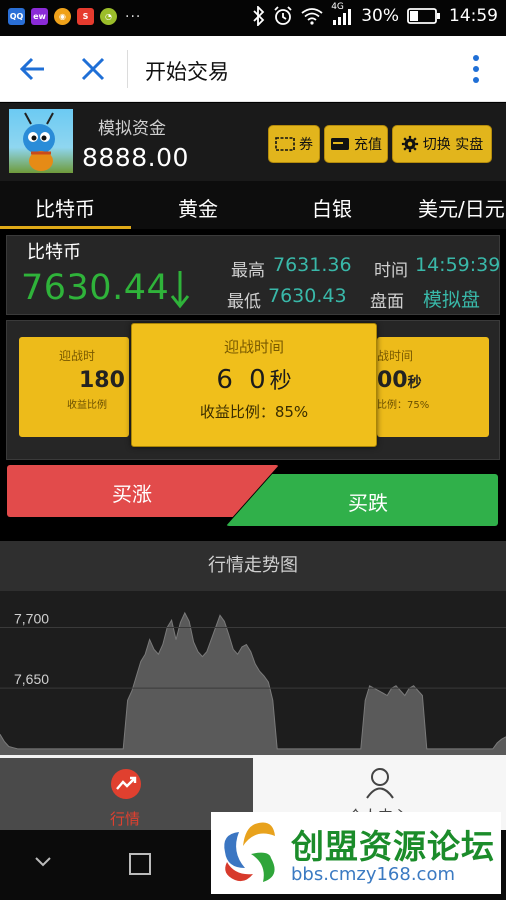 This screenshot has height=900, width=506. I want to click on duration-card-180: 迎战时 180 收益比例, so click(74, 387).